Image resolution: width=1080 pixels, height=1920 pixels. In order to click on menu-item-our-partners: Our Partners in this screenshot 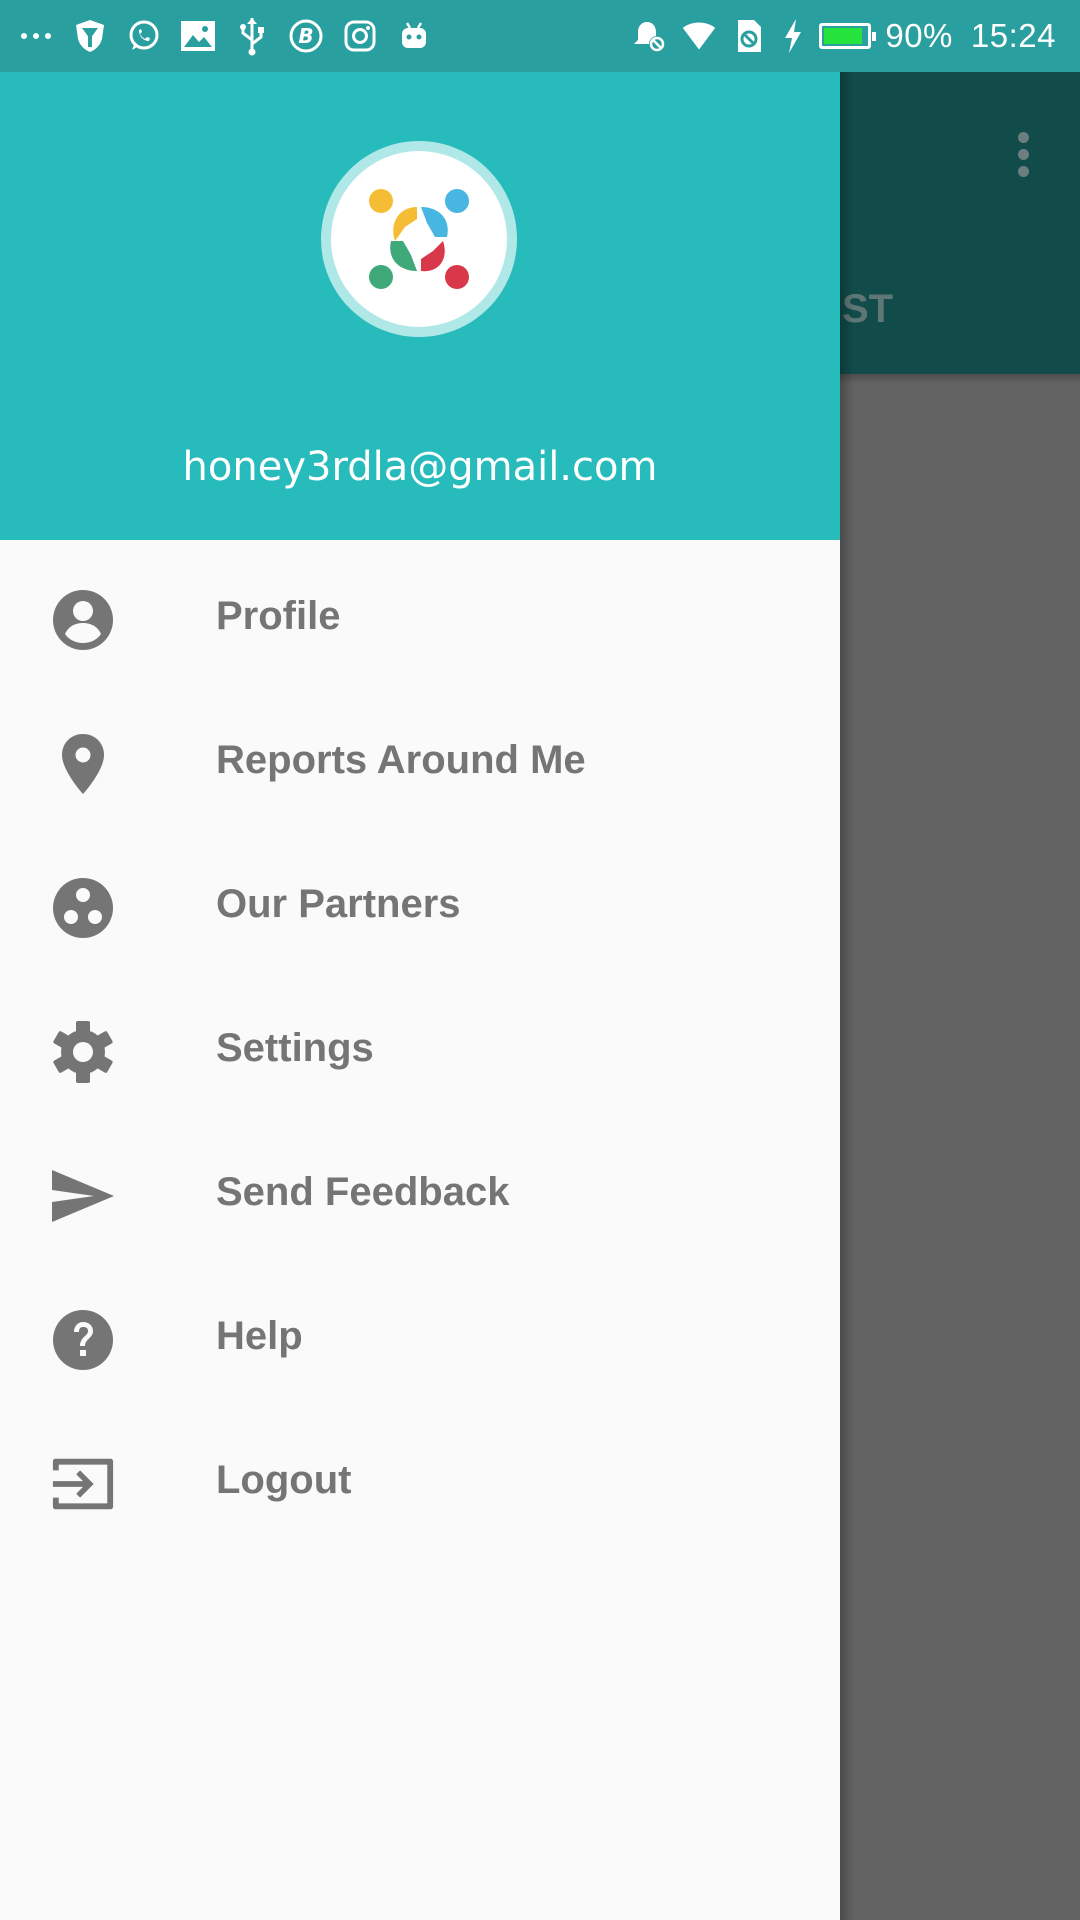, I will do `click(420, 900)`.